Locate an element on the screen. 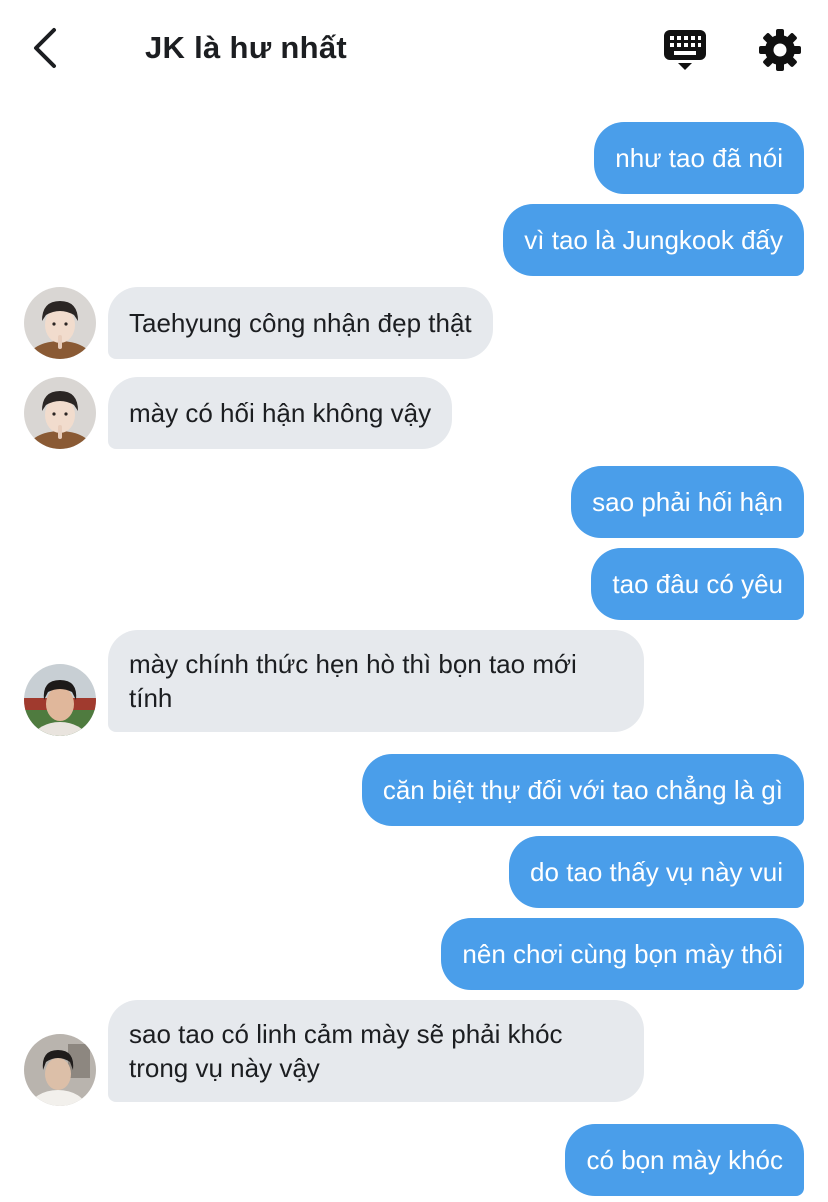 The height and width of the screenshot is (1202, 828). outgoing-message: nên chơi cùng bọn mày thôi is located at coordinates (622, 954).